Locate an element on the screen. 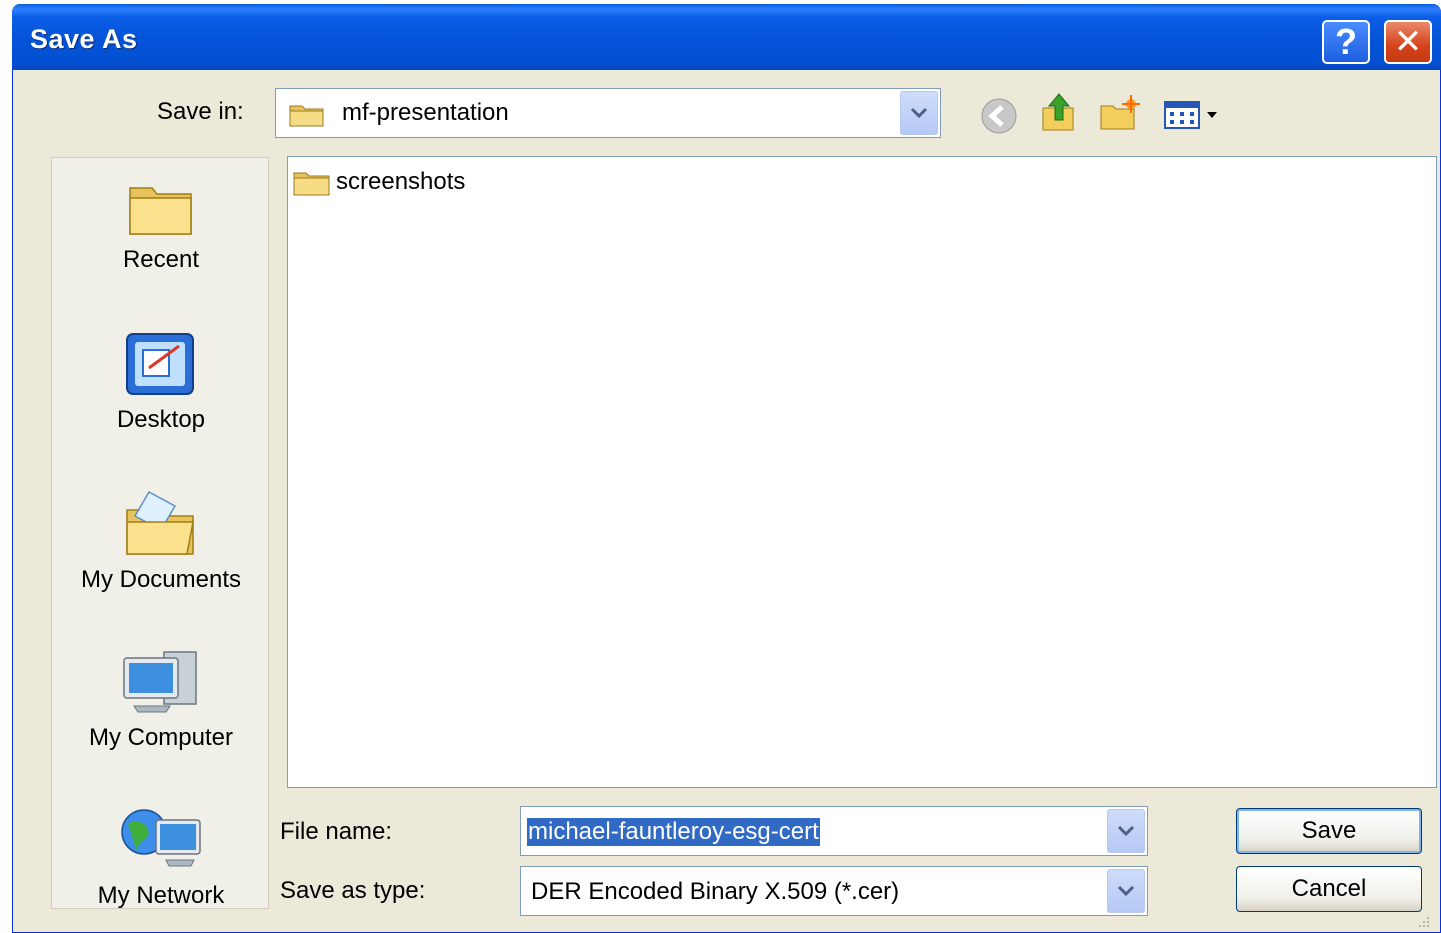  close-button: ✕ is located at coordinates (1408, 42).